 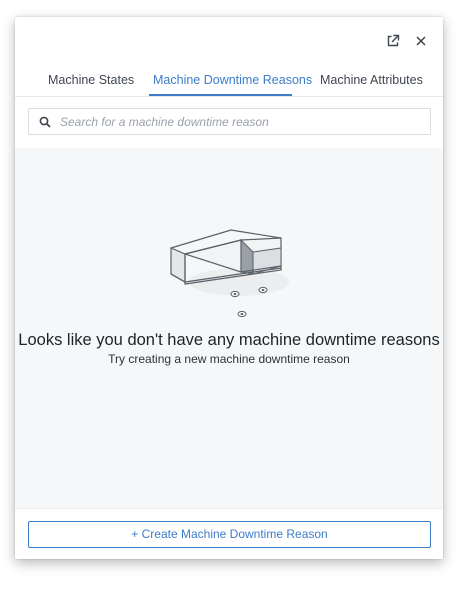 I want to click on tab-machine-attributes: Machine Attributes, so click(x=371, y=80).